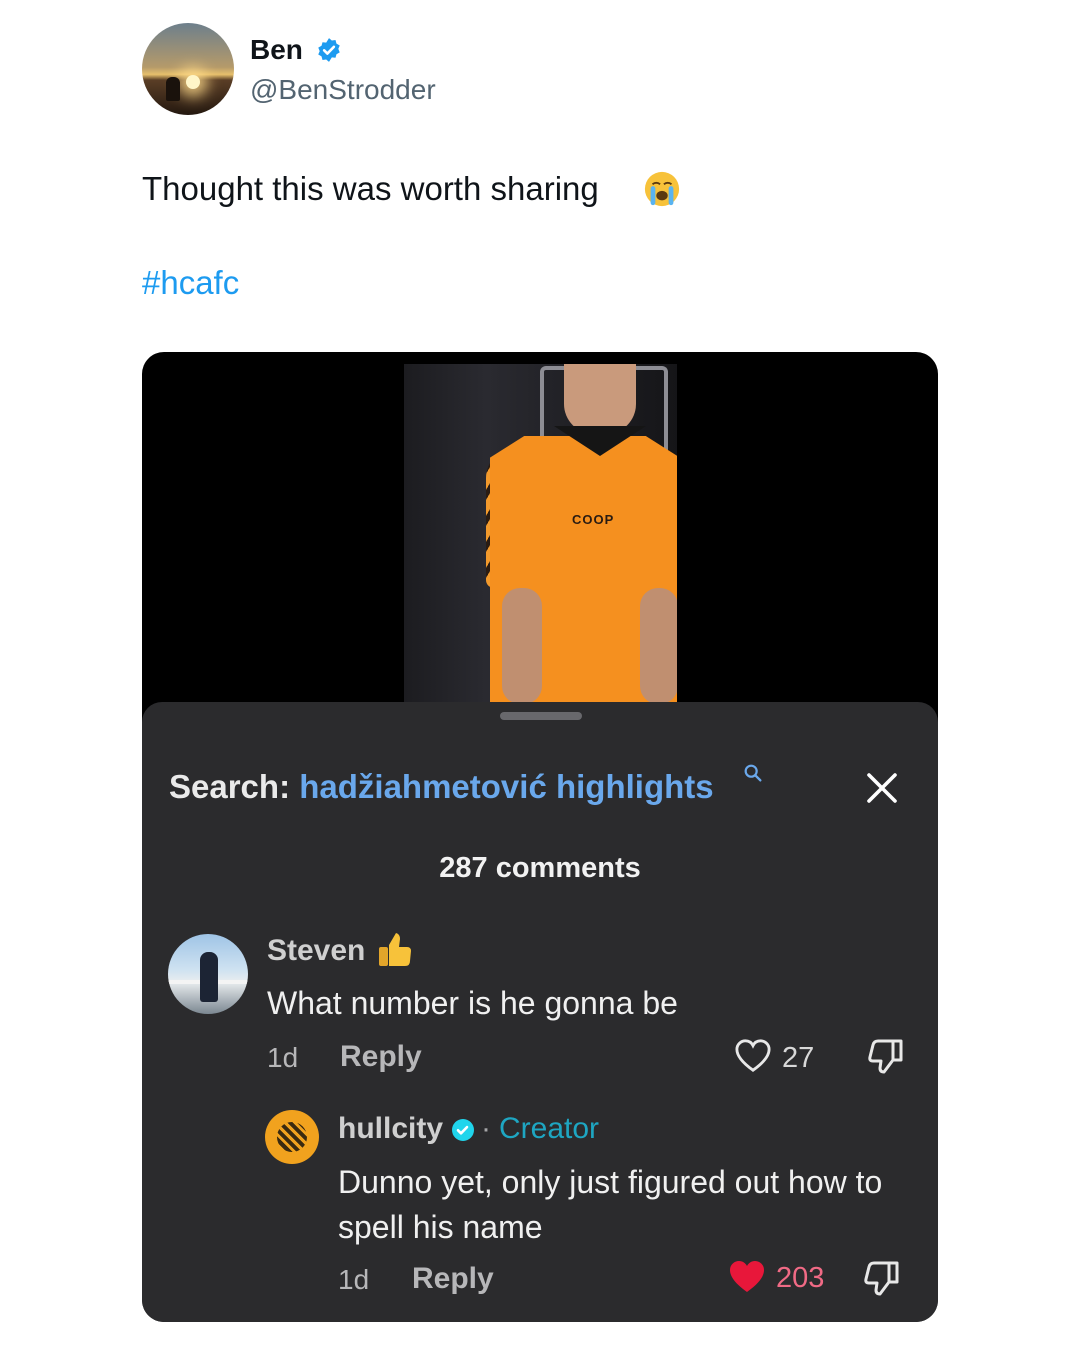  I want to click on comment-count: 287 comments, so click(540, 868).